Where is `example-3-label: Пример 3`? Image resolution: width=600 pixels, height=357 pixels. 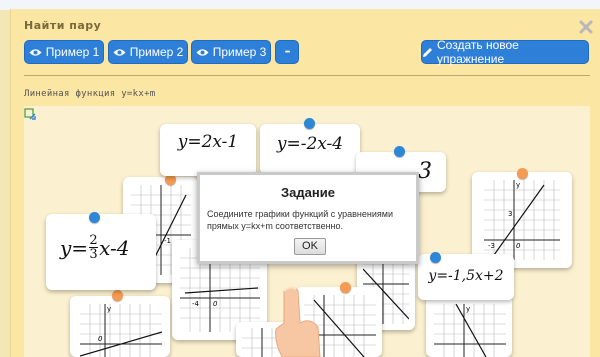 example-3-label: Пример 3 is located at coordinates (239, 52).